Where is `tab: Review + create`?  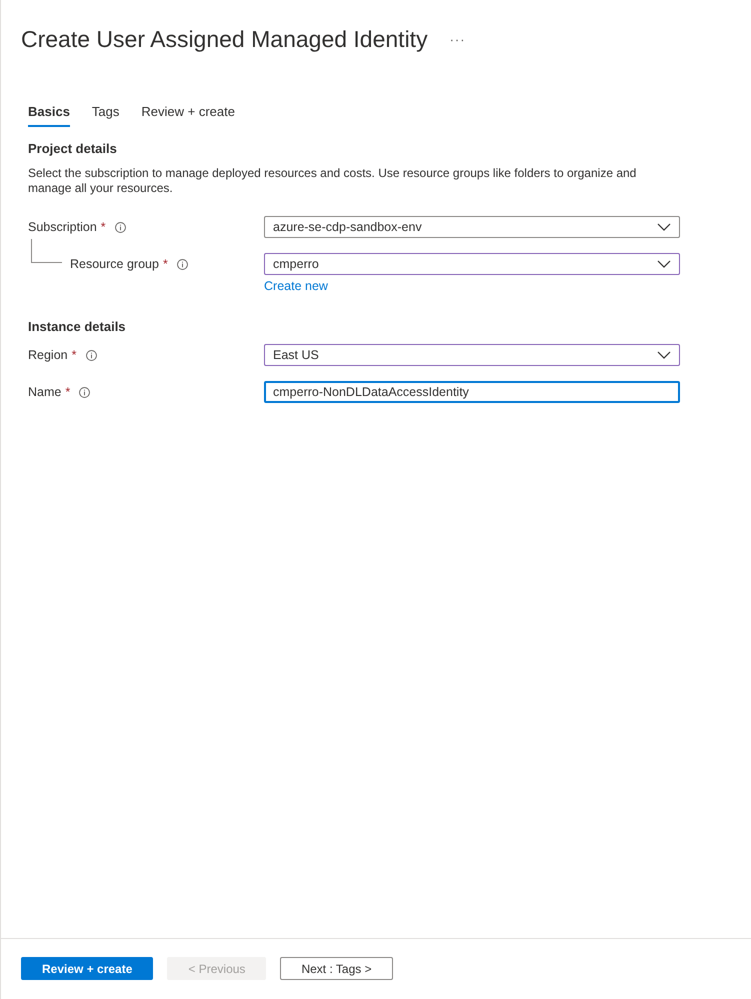 tab: Review + create is located at coordinates (188, 115).